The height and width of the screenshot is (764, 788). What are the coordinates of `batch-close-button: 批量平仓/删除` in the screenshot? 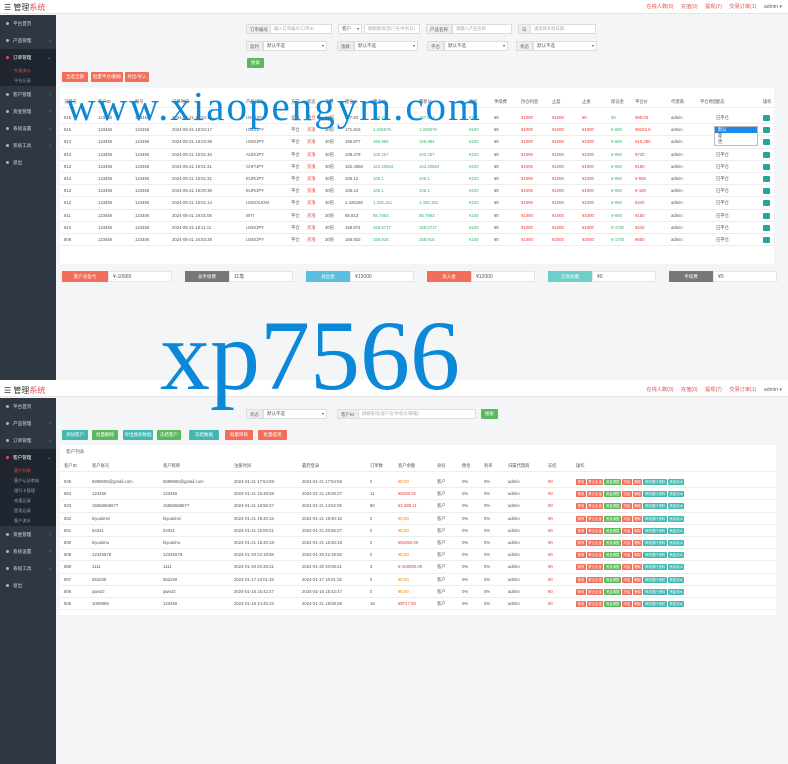 It's located at (107, 77).